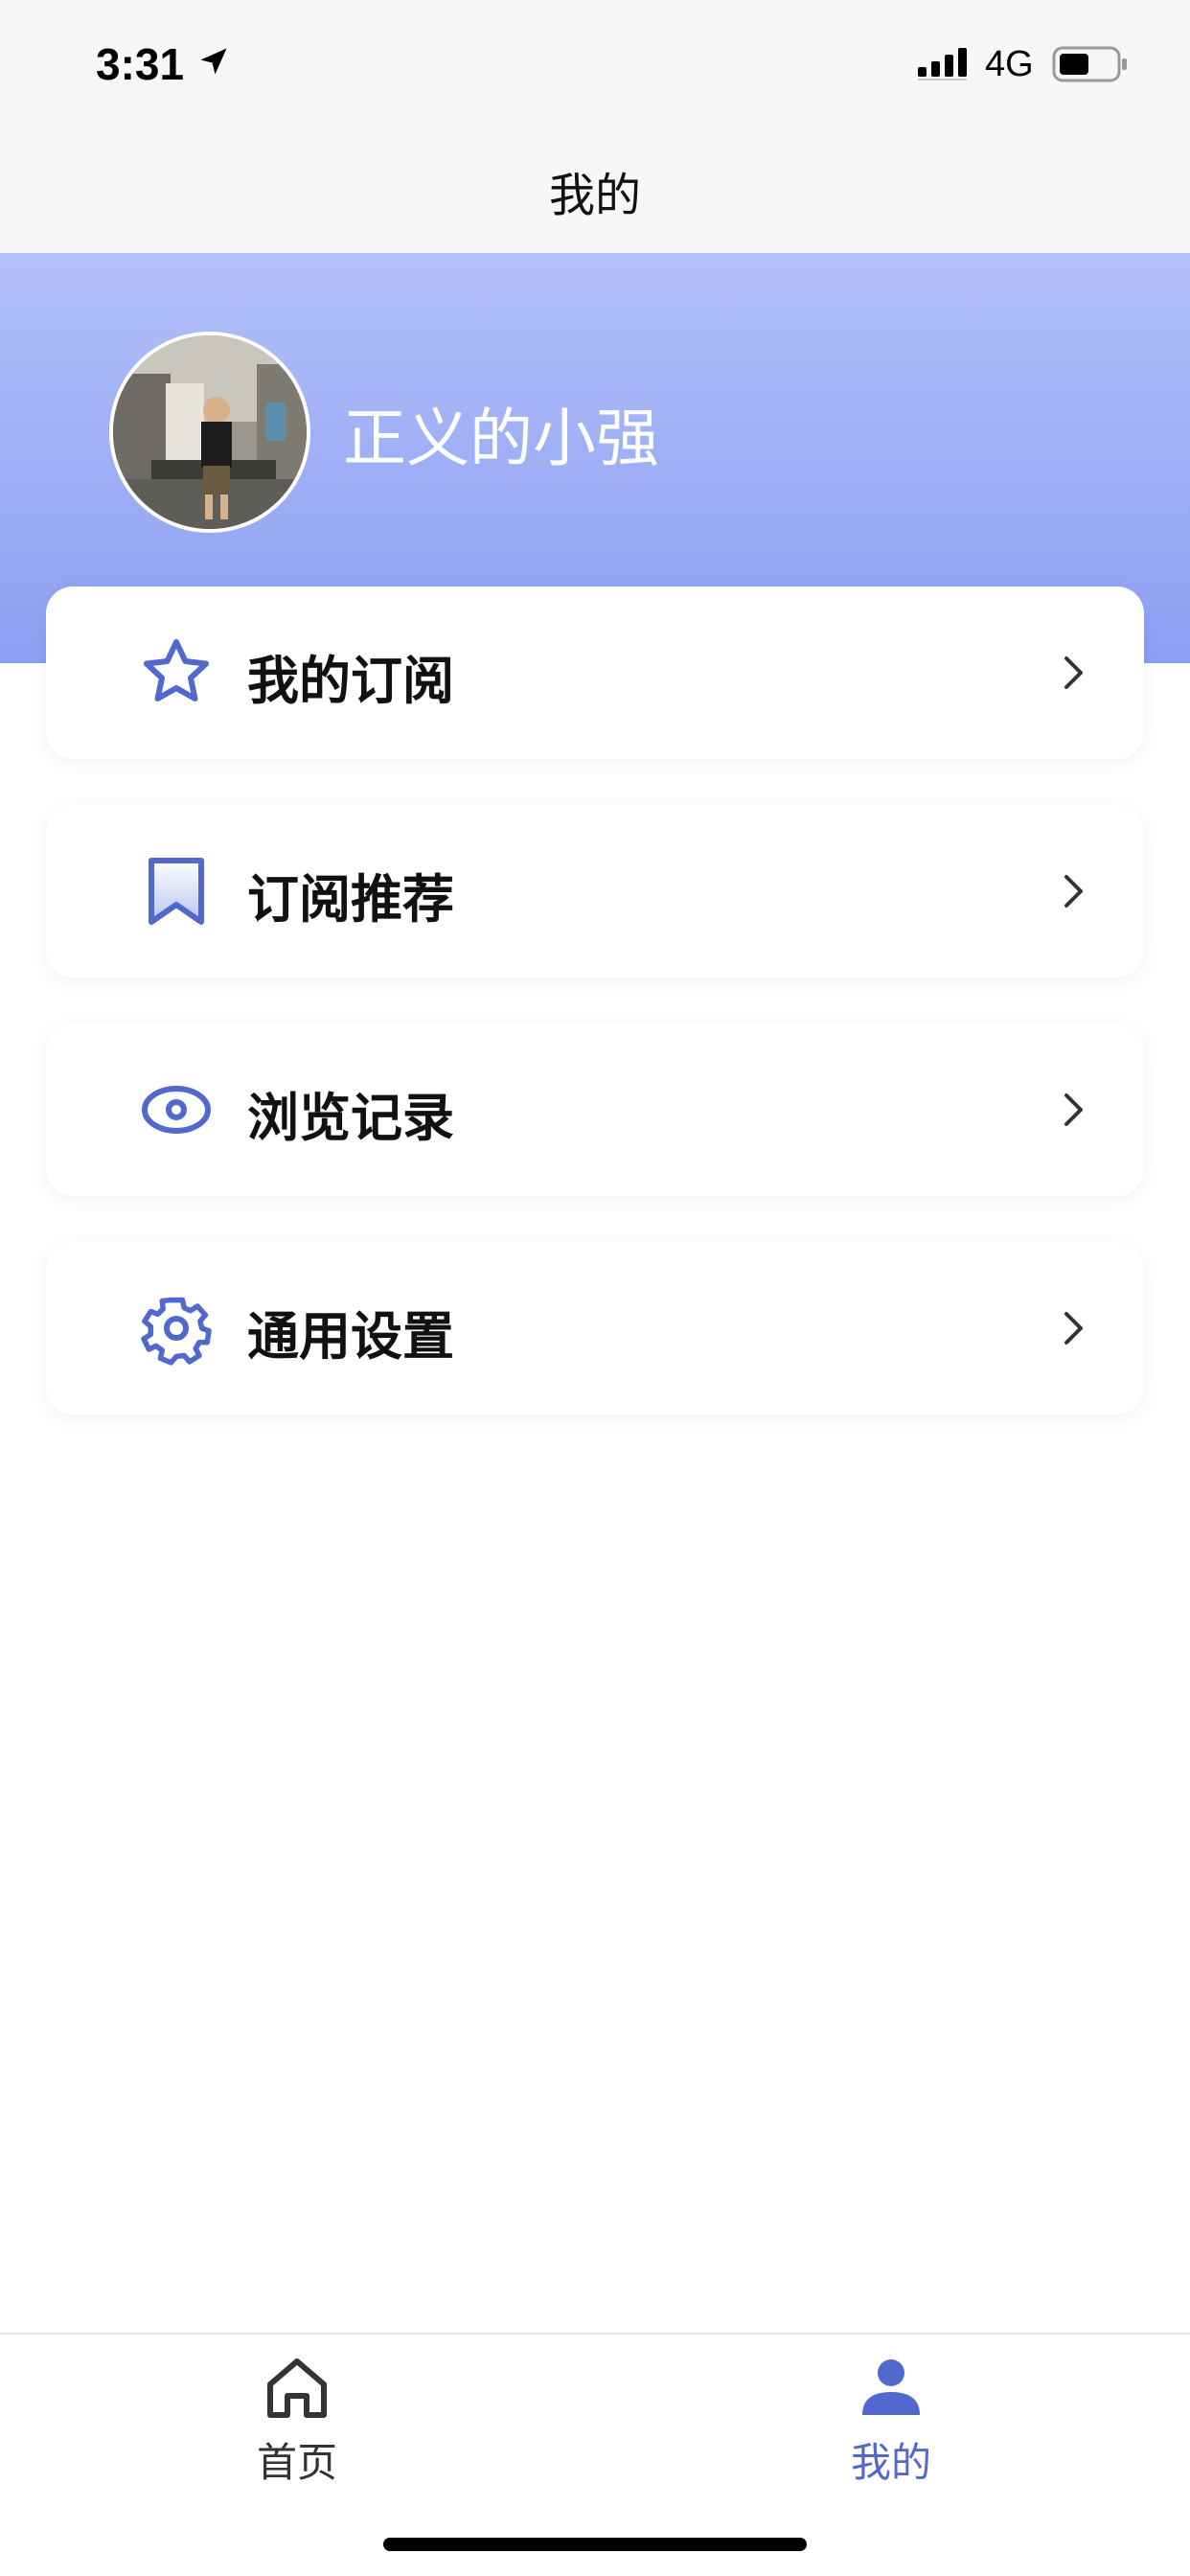  Describe the element at coordinates (297, 2420) in the screenshot. I see `tab-home: 首页` at that location.